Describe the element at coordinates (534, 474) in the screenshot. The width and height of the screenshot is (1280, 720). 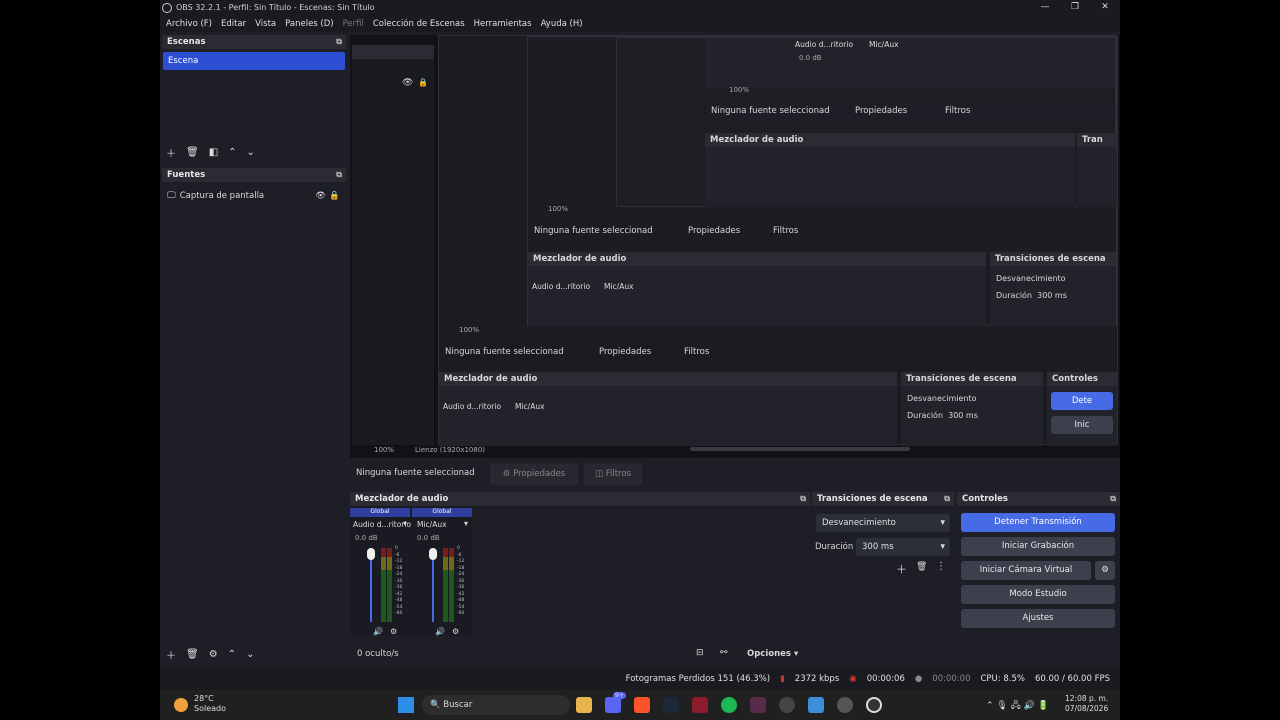
I see `properties-button: ⚙ Propiedades` at that location.